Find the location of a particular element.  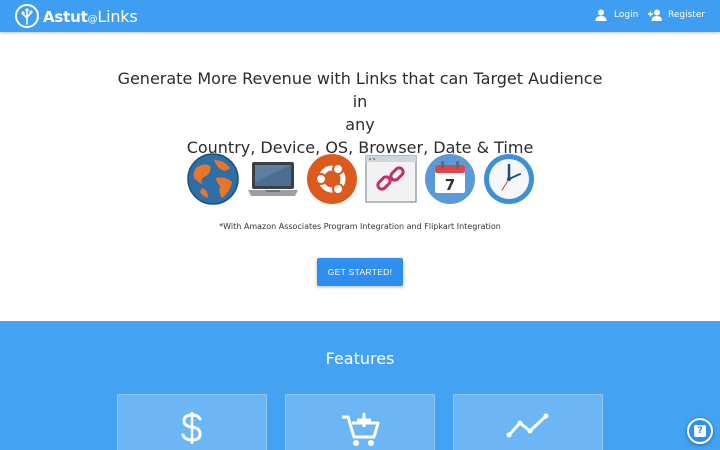

feature-card-cart is located at coordinates (360, 422).